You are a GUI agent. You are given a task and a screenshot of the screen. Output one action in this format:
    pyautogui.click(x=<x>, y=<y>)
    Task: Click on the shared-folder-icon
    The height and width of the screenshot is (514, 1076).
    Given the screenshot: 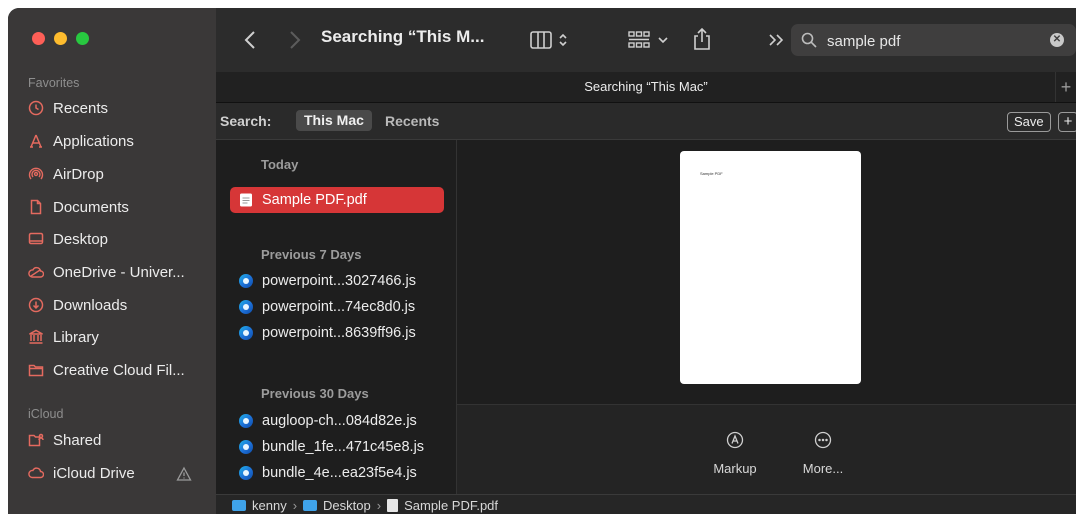 What is the action you would take?
    pyautogui.click(x=36, y=440)
    